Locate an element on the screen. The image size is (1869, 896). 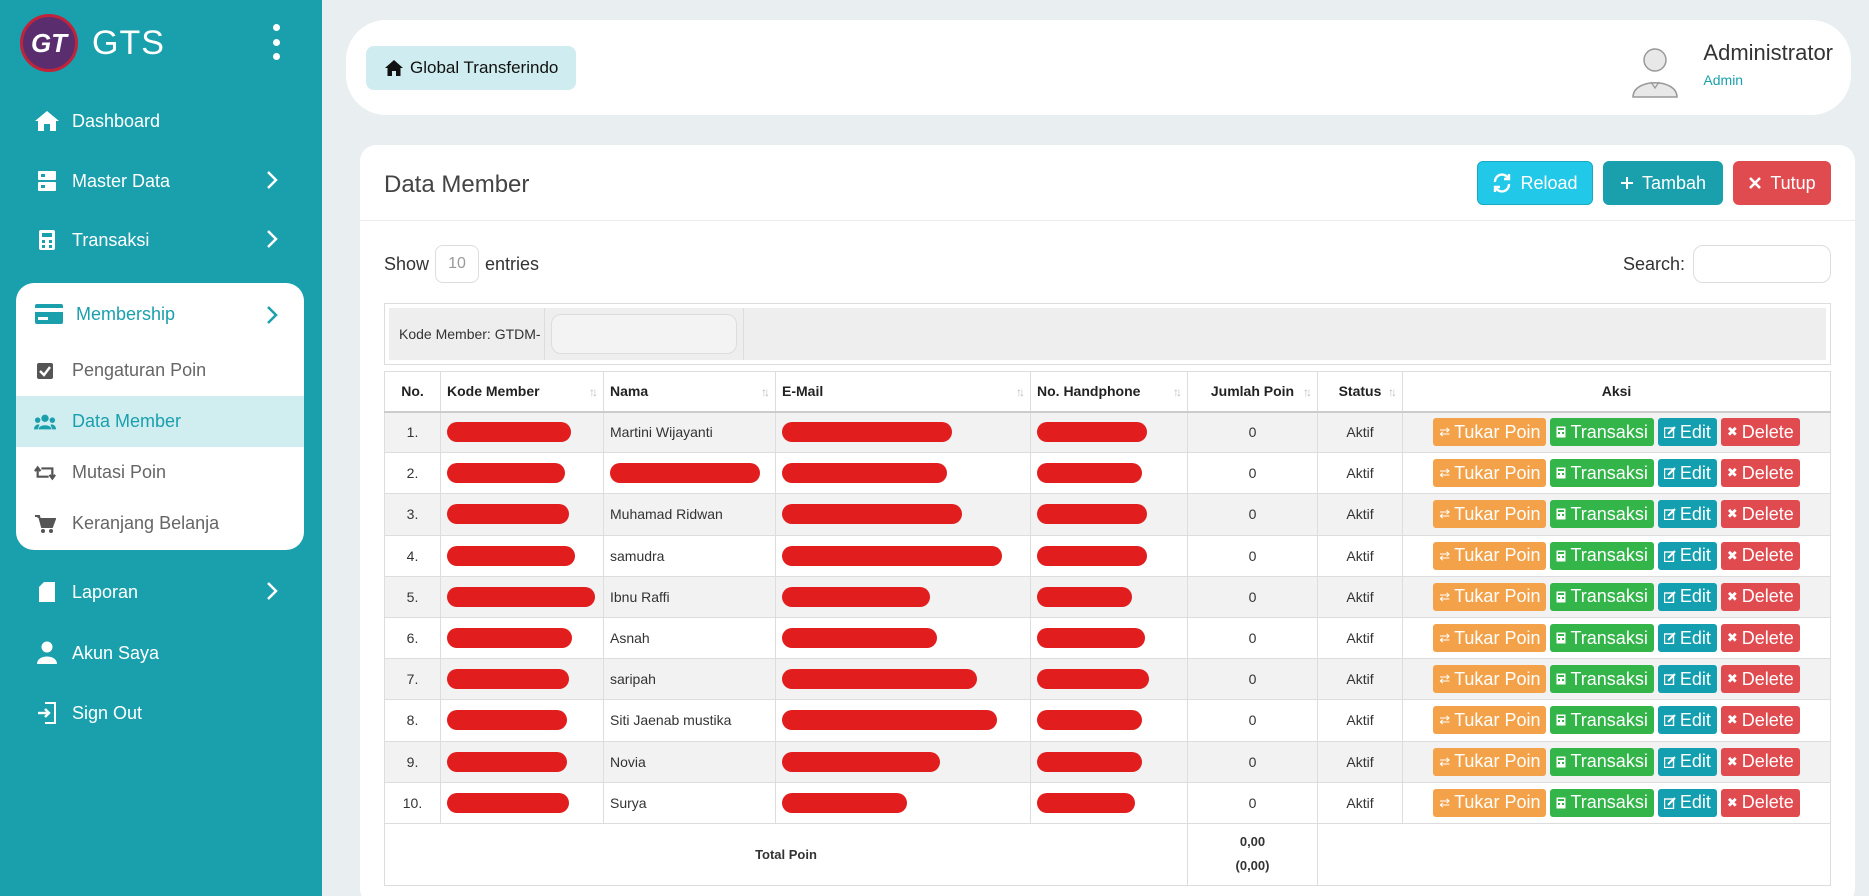
sidebar-item-dashboard: Dashboard is located at coordinates (161, 121).